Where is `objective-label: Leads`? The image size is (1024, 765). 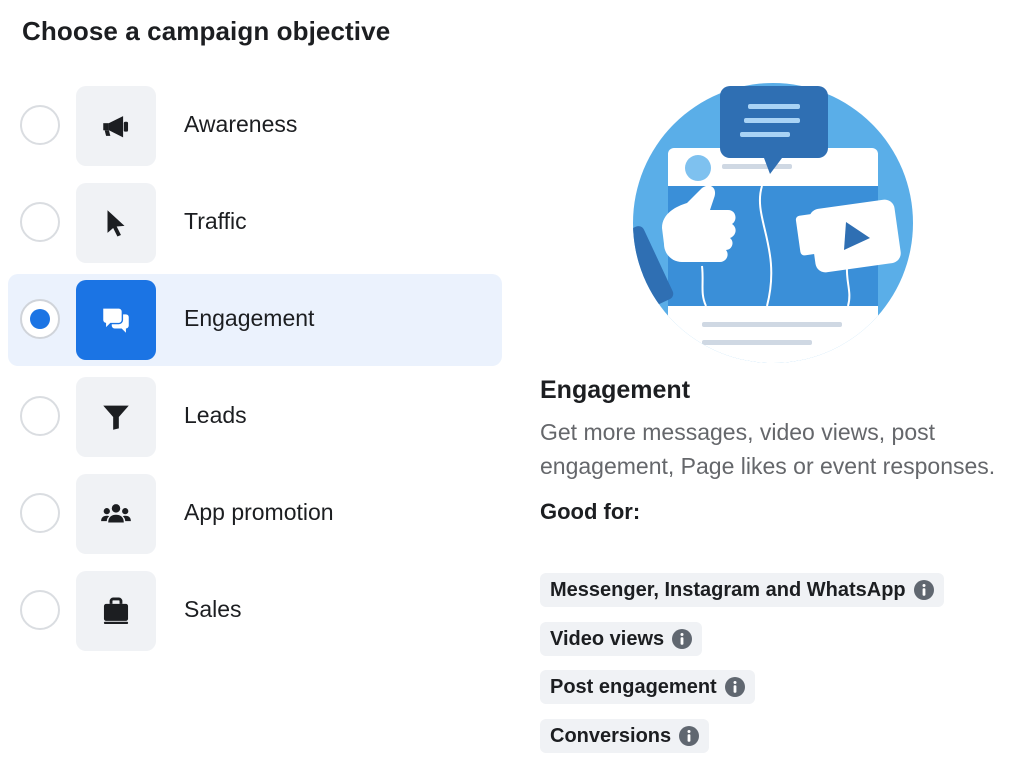 objective-label: Leads is located at coordinates (215, 415).